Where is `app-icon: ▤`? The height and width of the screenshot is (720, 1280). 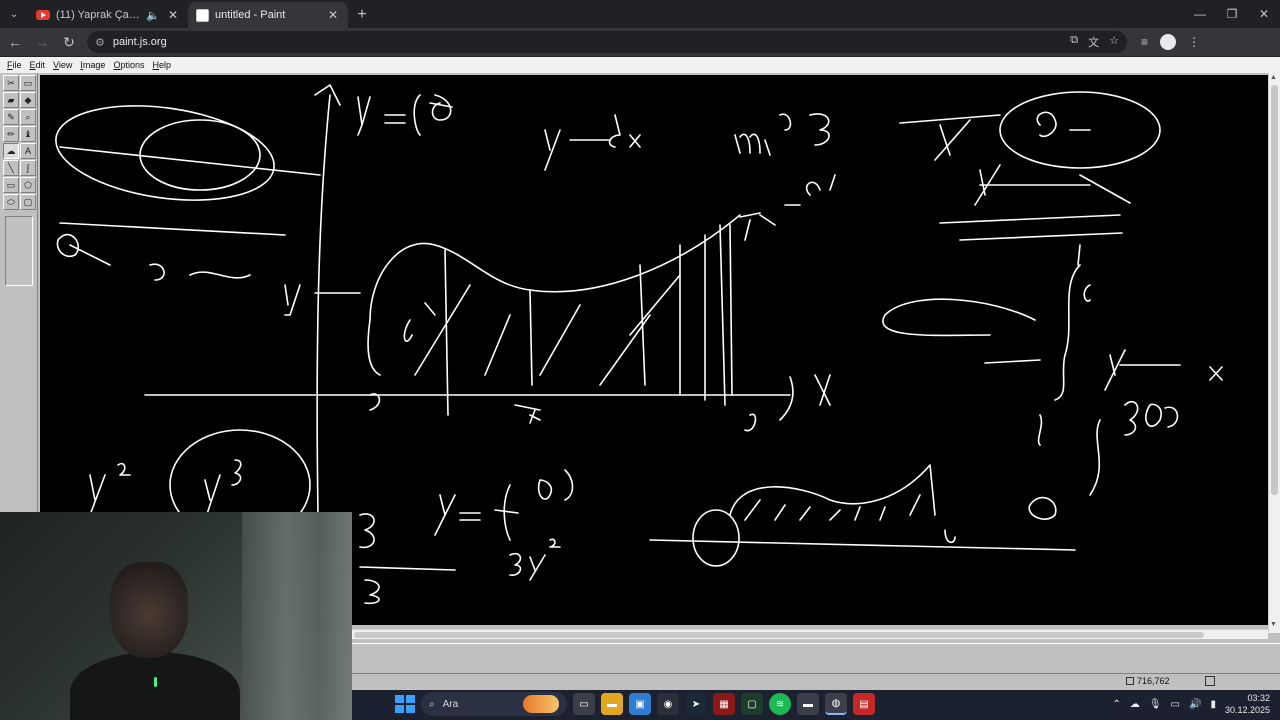
app-icon: ▤ is located at coordinates (864, 704).